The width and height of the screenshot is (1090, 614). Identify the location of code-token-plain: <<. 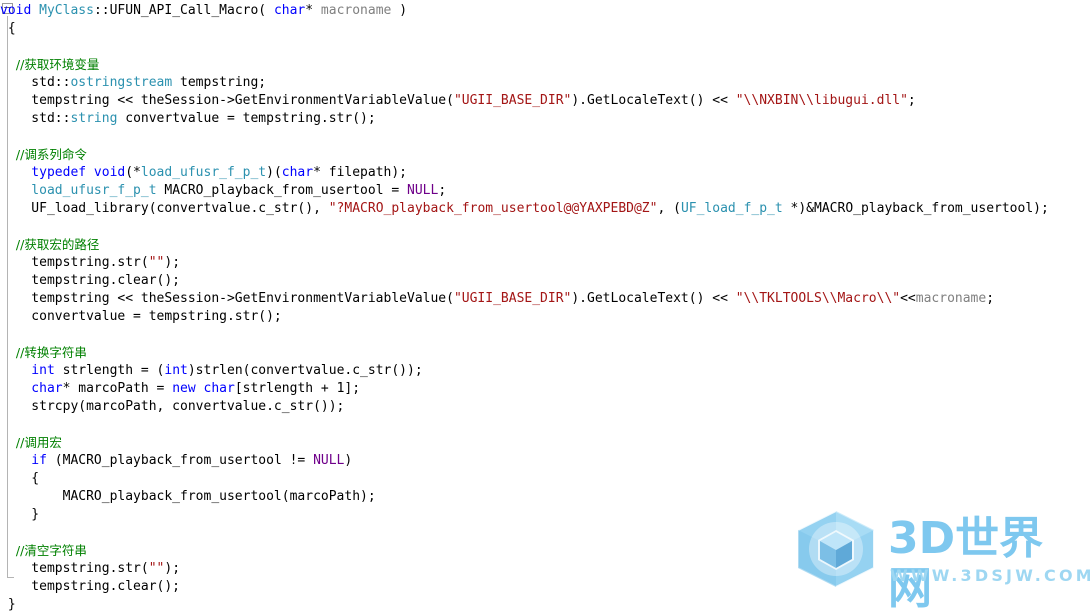
(908, 298).